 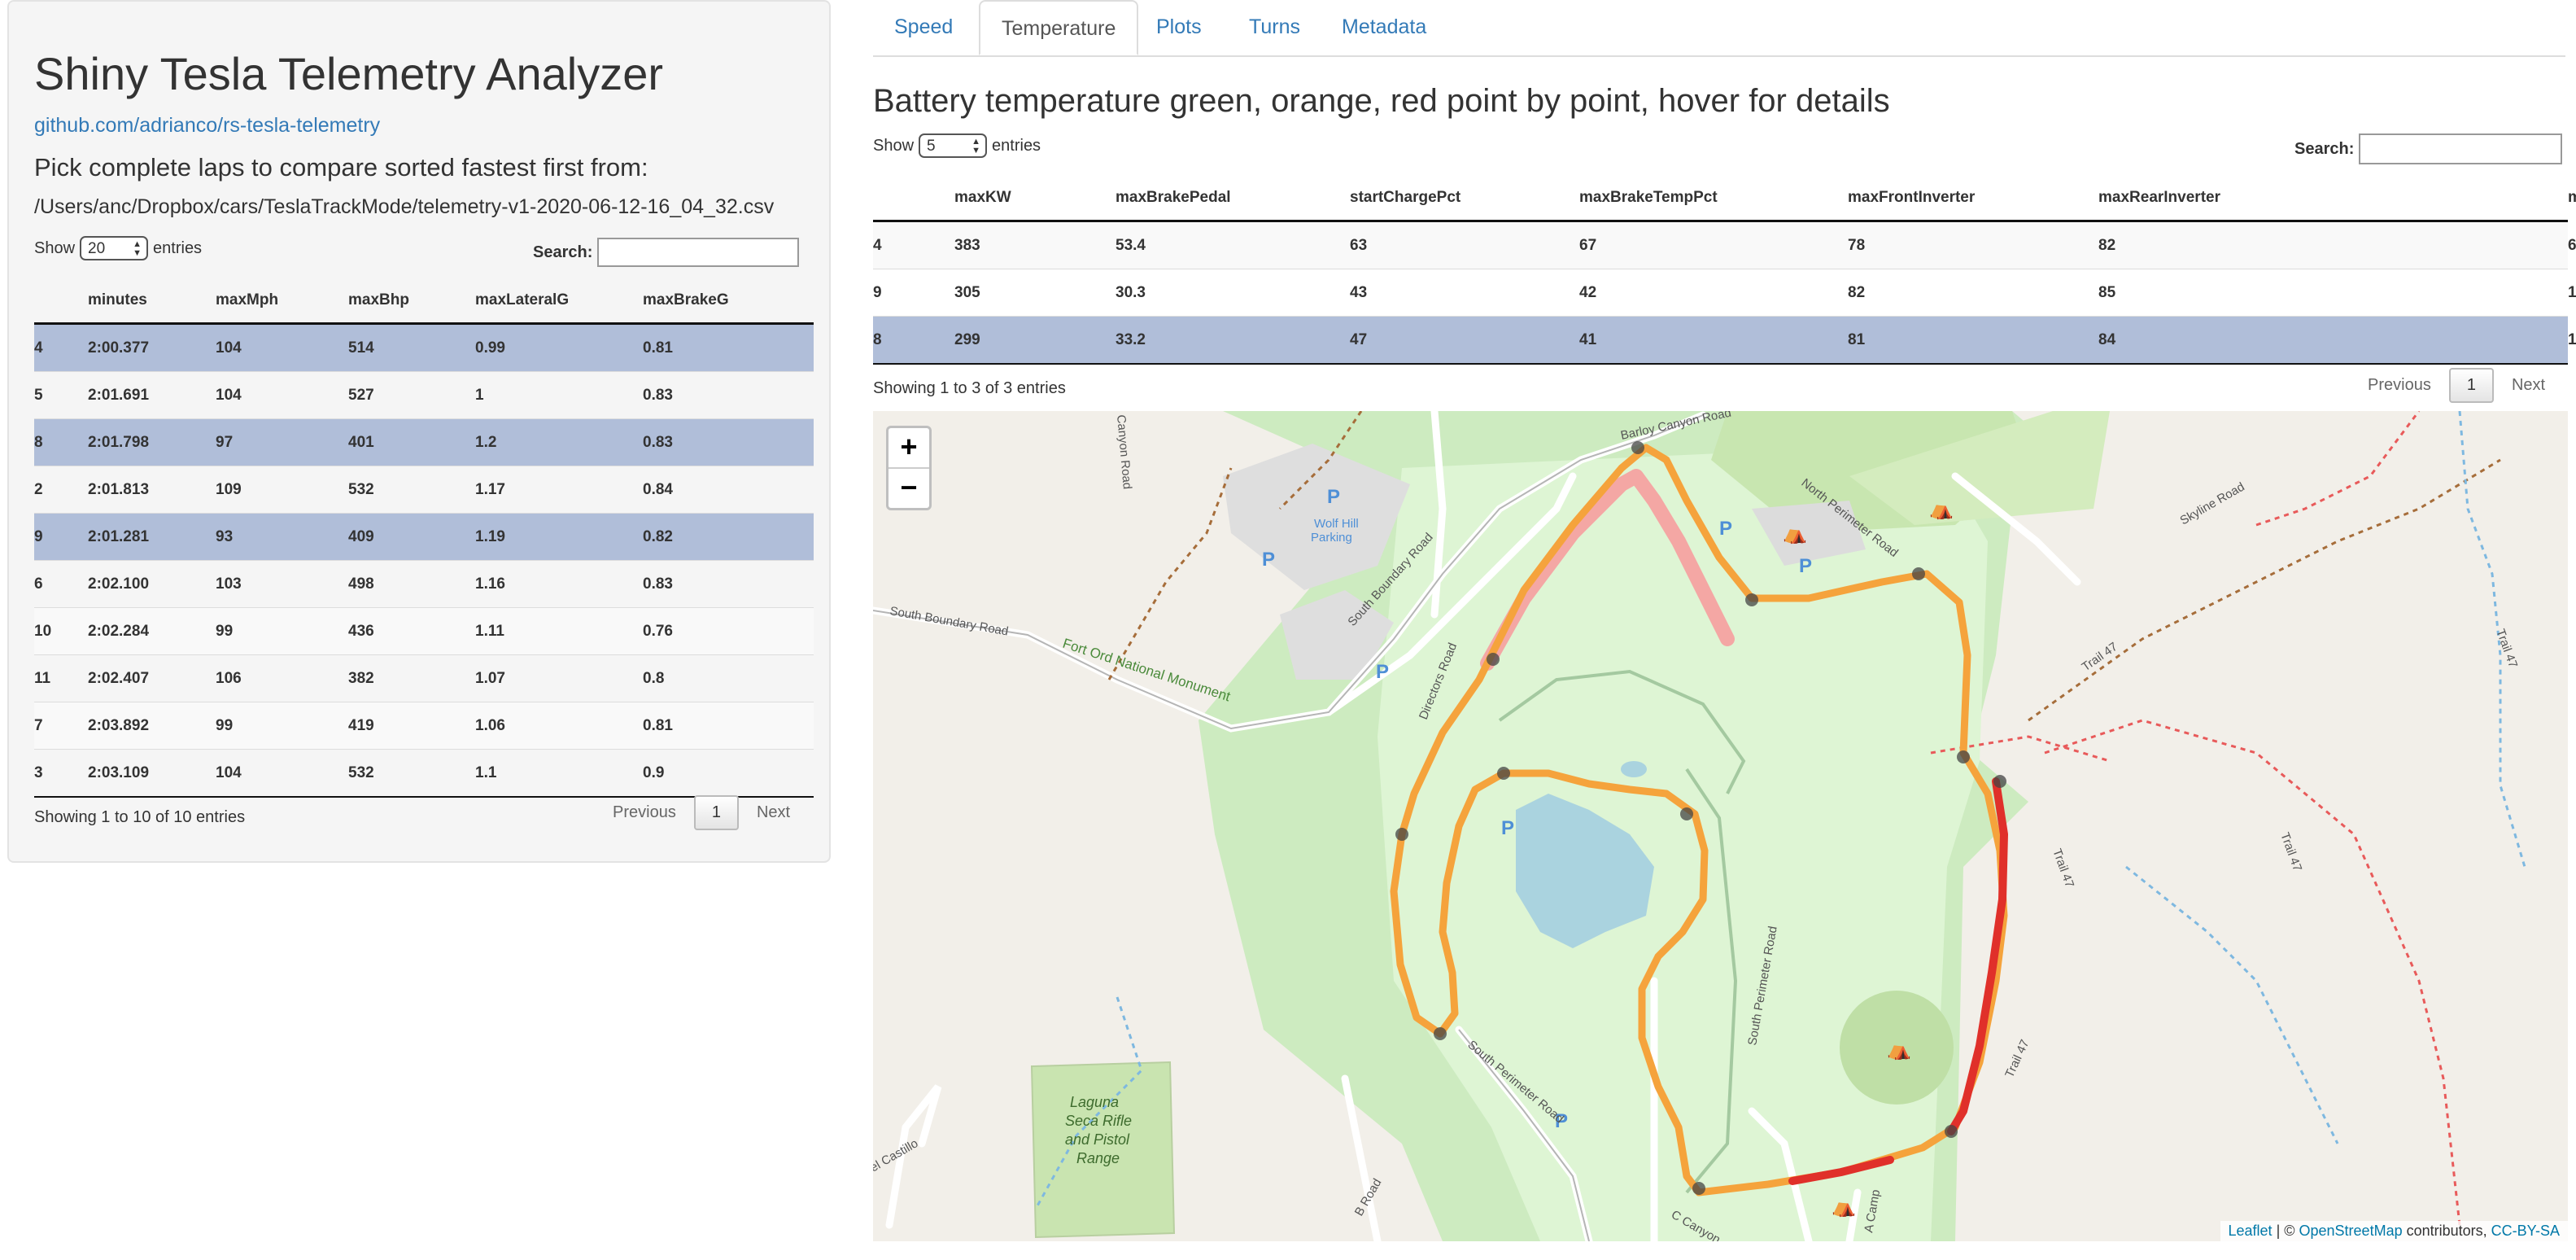 I want to click on tab-temperature: Temperature, so click(x=1059, y=27).